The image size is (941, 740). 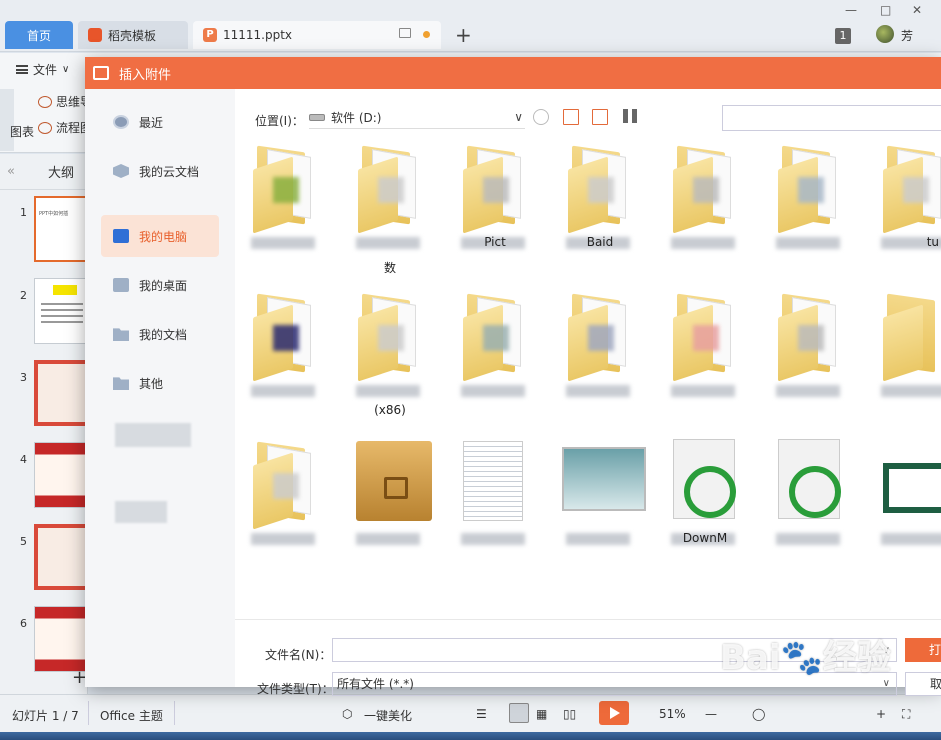 I want to click on tab-template-label: 稻壳模板, so click(x=132, y=35).